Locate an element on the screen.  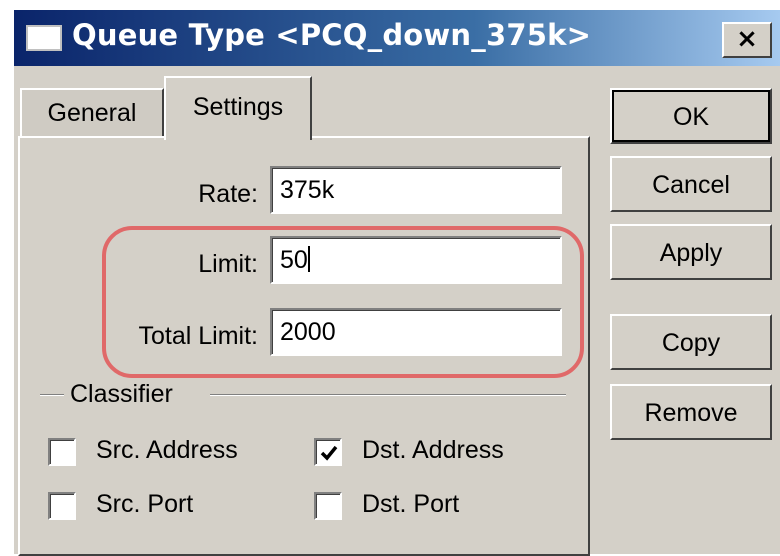
total-limit-label: Total Limit: is located at coordinates (198, 336).